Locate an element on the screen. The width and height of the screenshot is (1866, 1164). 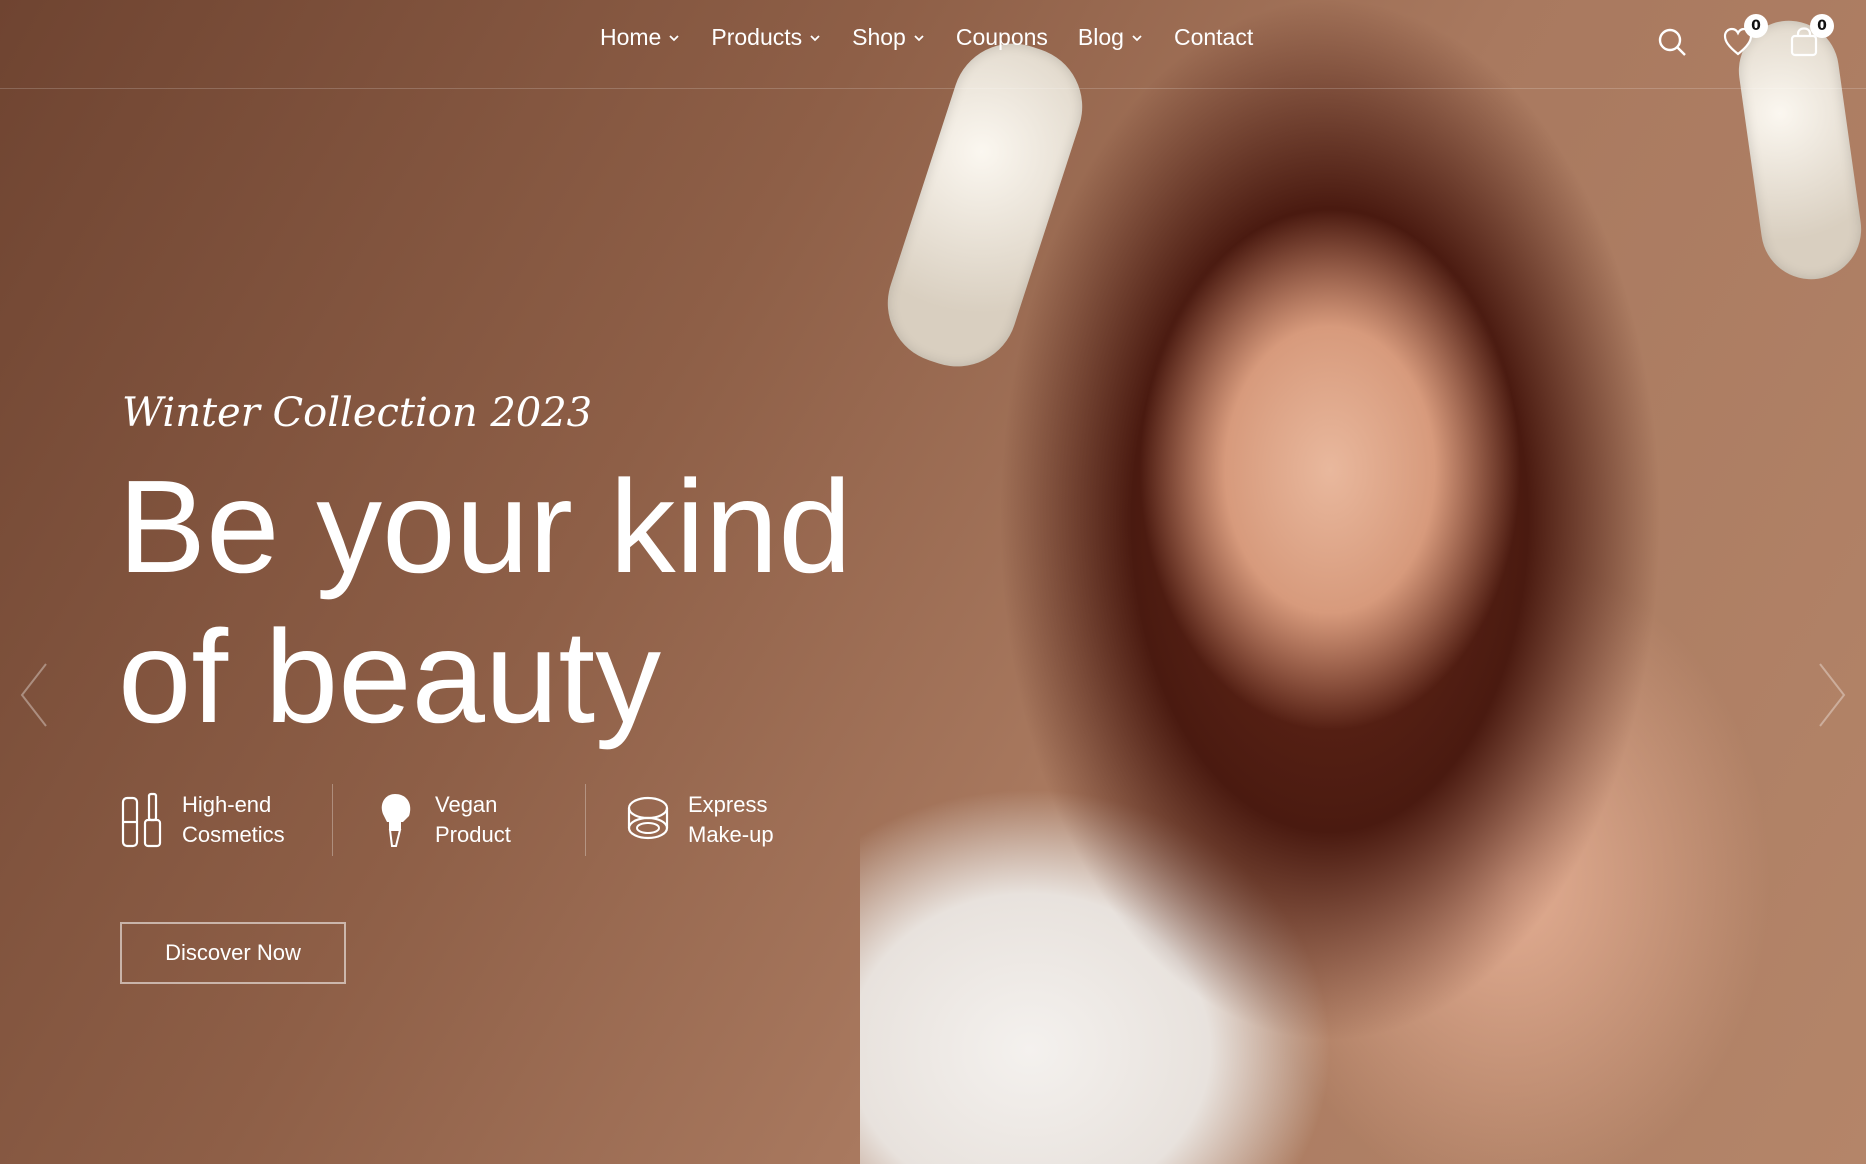
discover-now-button: Discover Now is located at coordinates (233, 953).